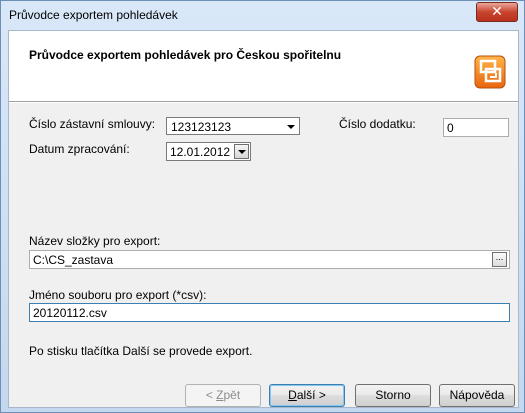  What do you see at coordinates (477, 395) in the screenshot?
I see `help-button: Nápověda` at bounding box center [477, 395].